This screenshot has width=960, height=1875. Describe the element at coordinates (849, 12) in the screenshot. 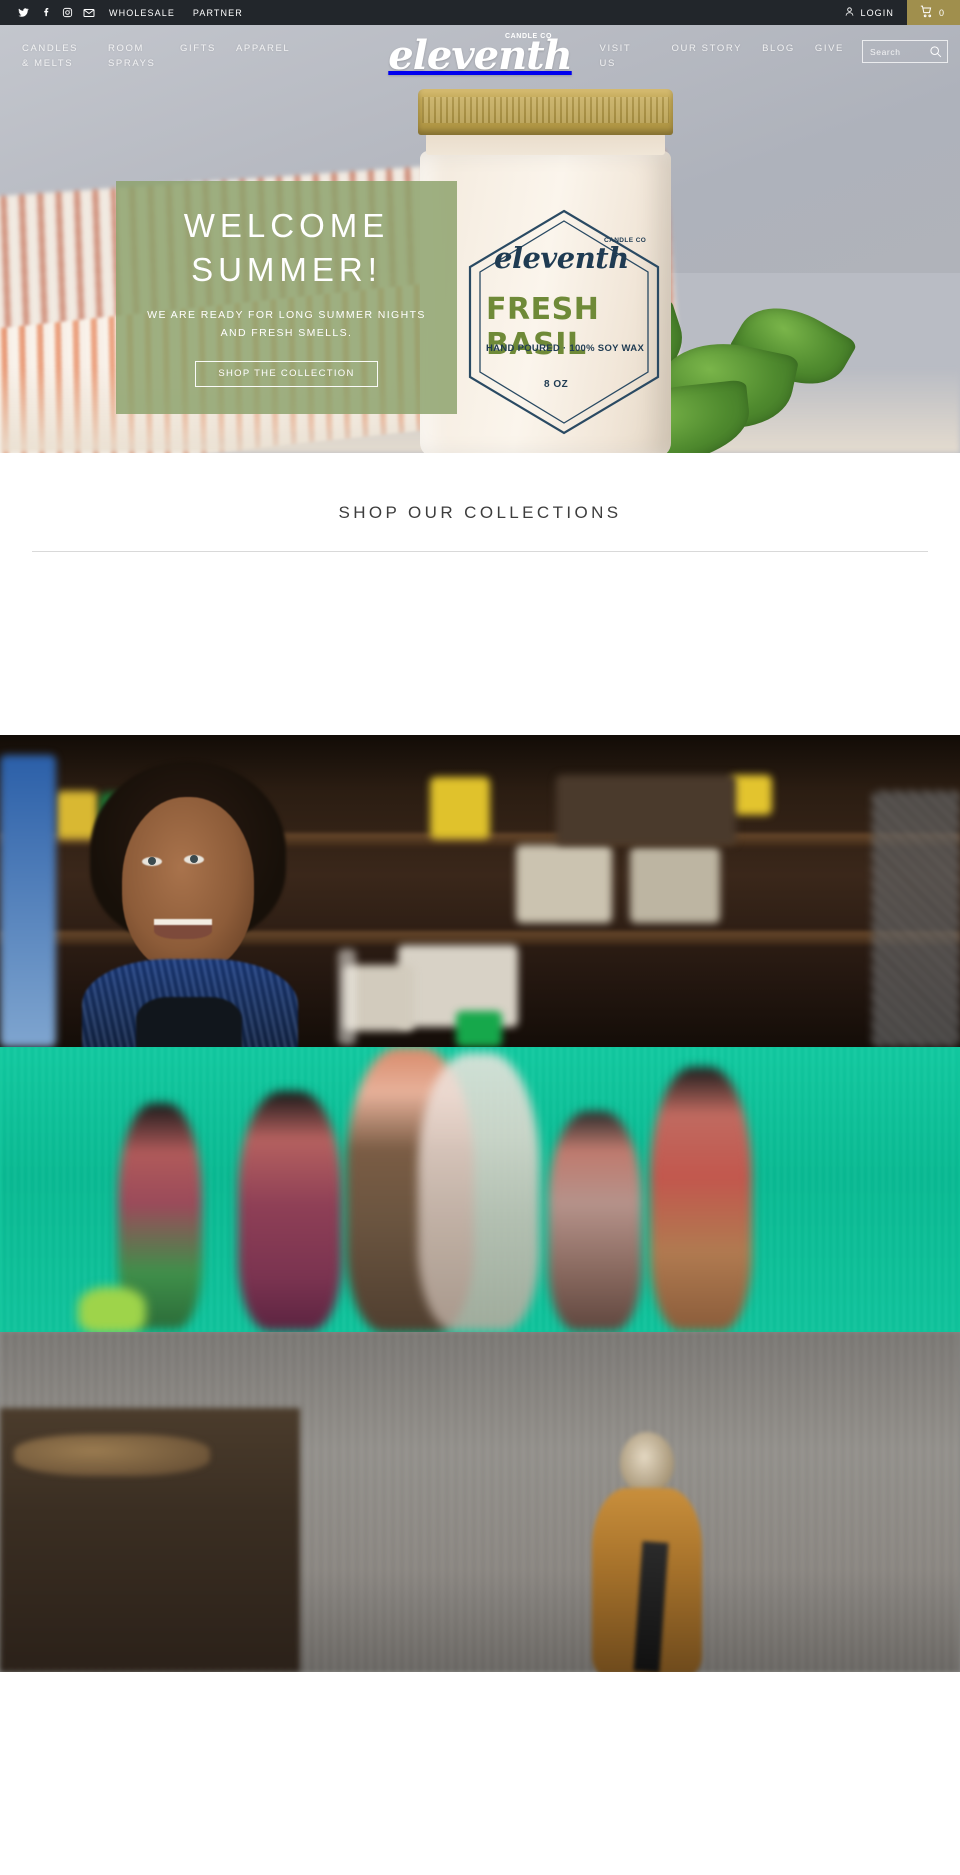

I see `user-icon` at that location.